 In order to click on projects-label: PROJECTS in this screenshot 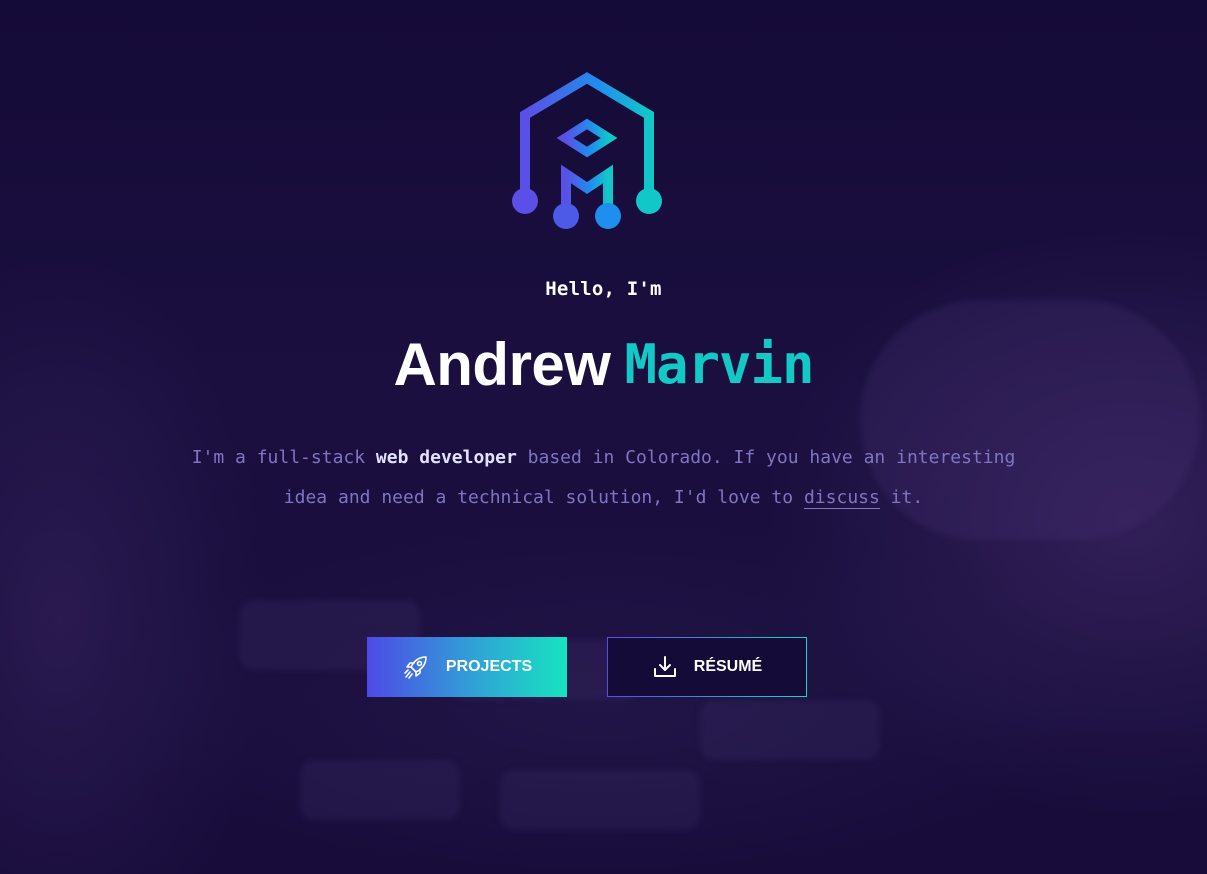, I will do `click(489, 666)`.